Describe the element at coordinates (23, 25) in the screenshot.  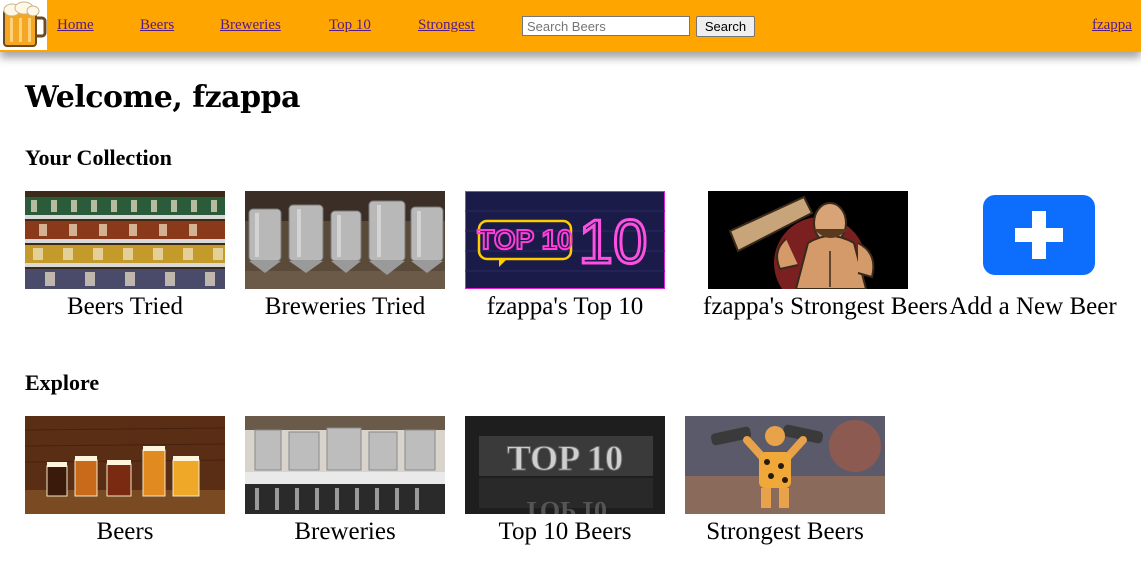
I see `beer-mug-logo-icon` at that location.